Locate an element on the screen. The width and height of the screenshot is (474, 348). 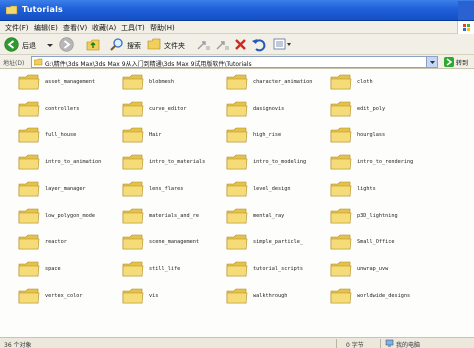
folder-item: blobmesh is located at coordinates (156, 84).